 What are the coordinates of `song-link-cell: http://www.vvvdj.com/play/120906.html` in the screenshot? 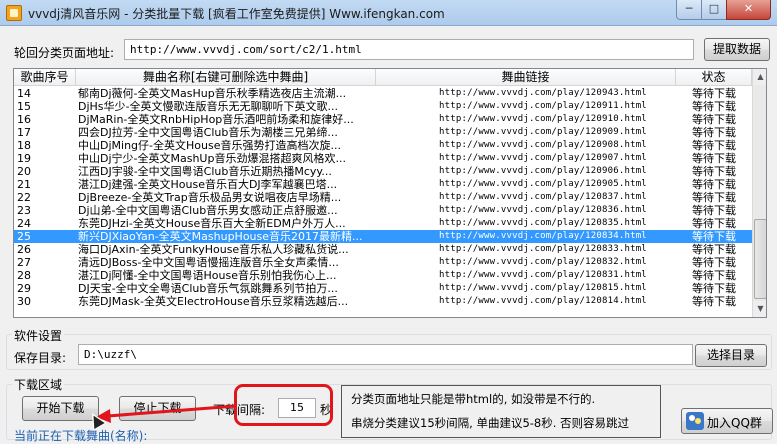 It's located at (543, 171).